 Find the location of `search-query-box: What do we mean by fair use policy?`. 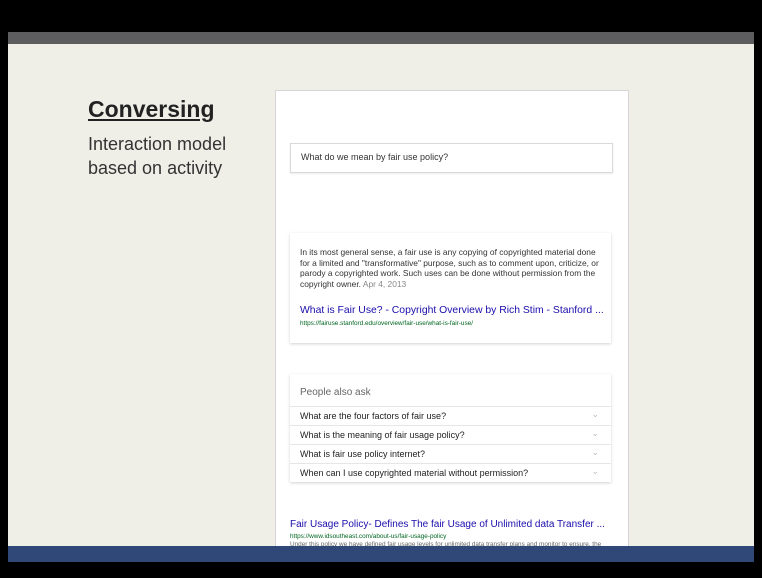

search-query-box: What do we mean by fair use policy? is located at coordinates (451, 158).